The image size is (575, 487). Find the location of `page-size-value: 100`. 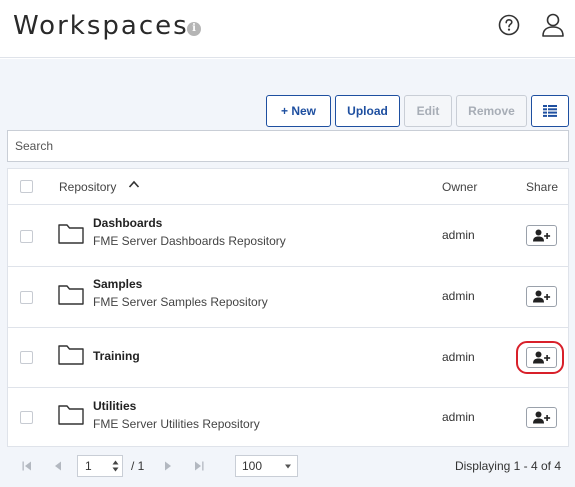

page-size-value: 100 is located at coordinates (252, 466).